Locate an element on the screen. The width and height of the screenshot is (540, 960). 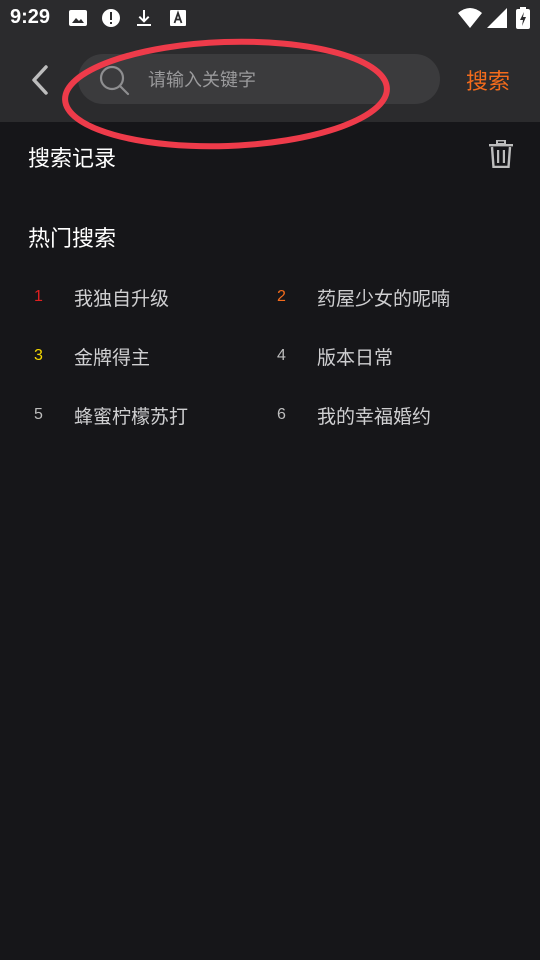
hot-rank: 3 is located at coordinates (38, 355).